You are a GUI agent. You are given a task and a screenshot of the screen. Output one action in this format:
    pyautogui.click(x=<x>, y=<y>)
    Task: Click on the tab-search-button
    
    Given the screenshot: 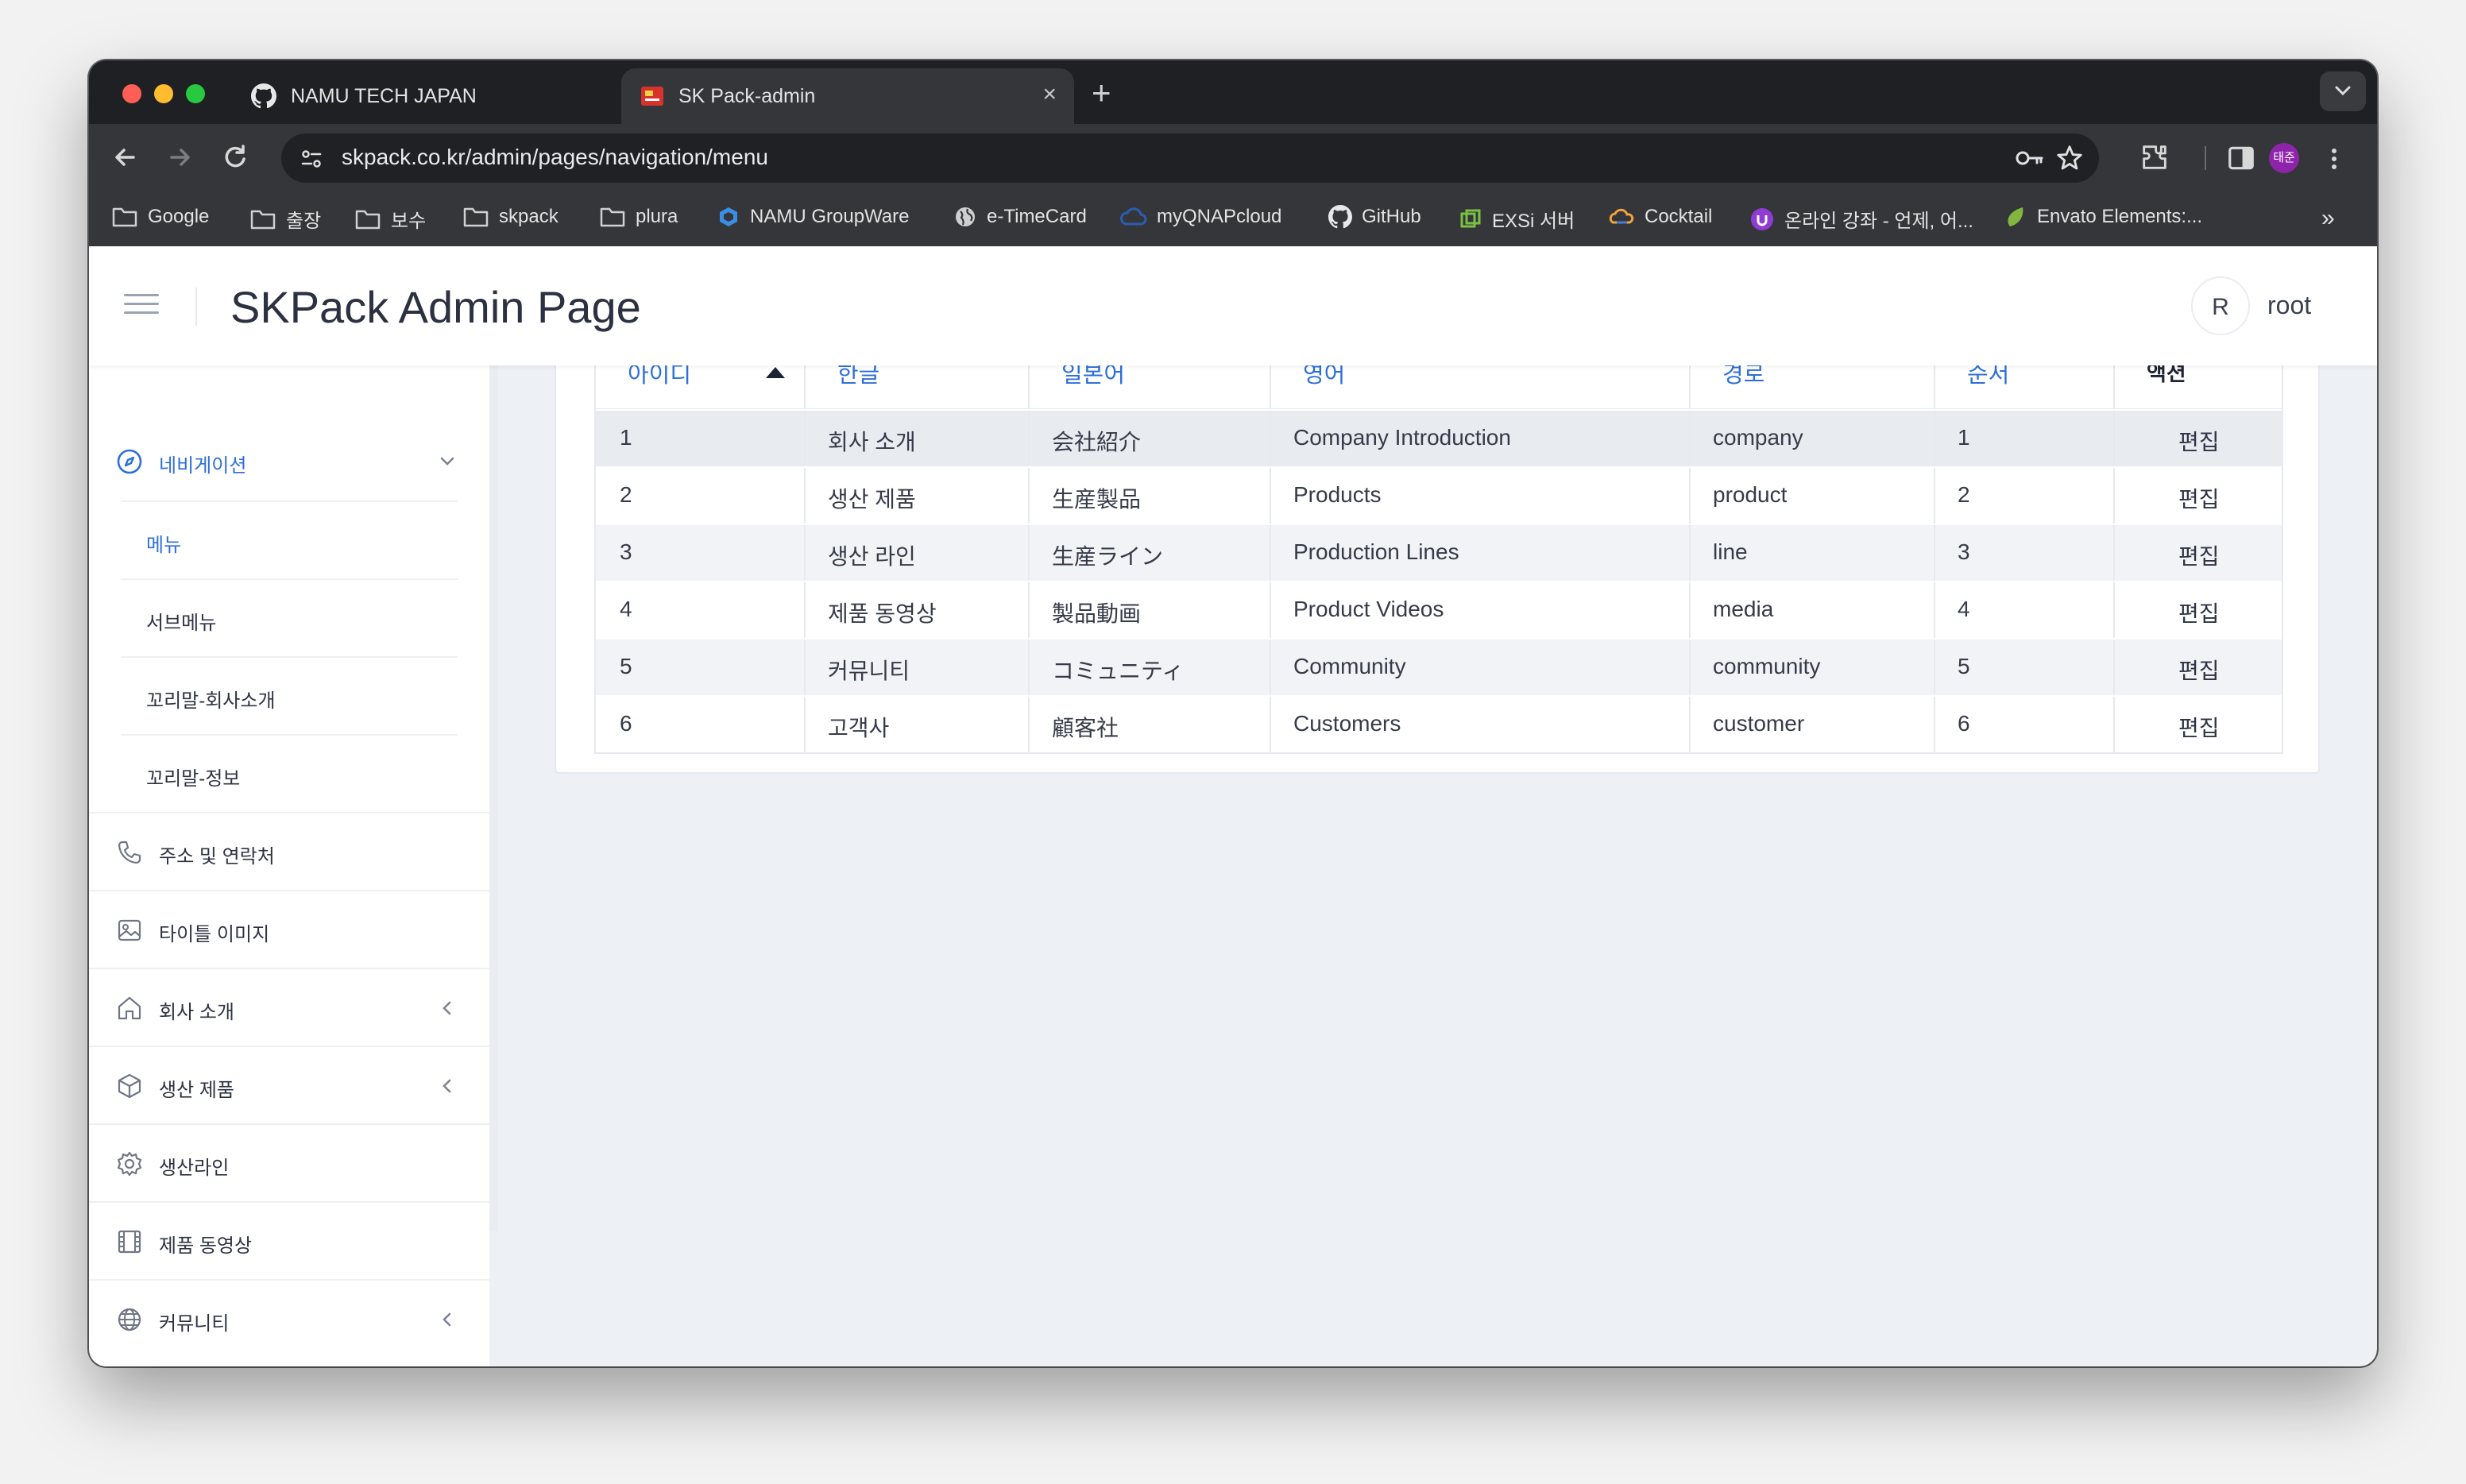 What is the action you would take?
    pyautogui.click(x=2343, y=91)
    